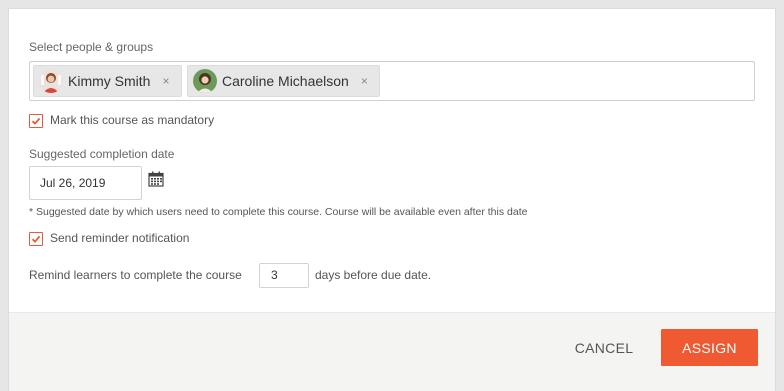 This screenshot has height=391, width=784. I want to click on remind-prefix-text: Remind learners to complete the course, so click(135, 275).